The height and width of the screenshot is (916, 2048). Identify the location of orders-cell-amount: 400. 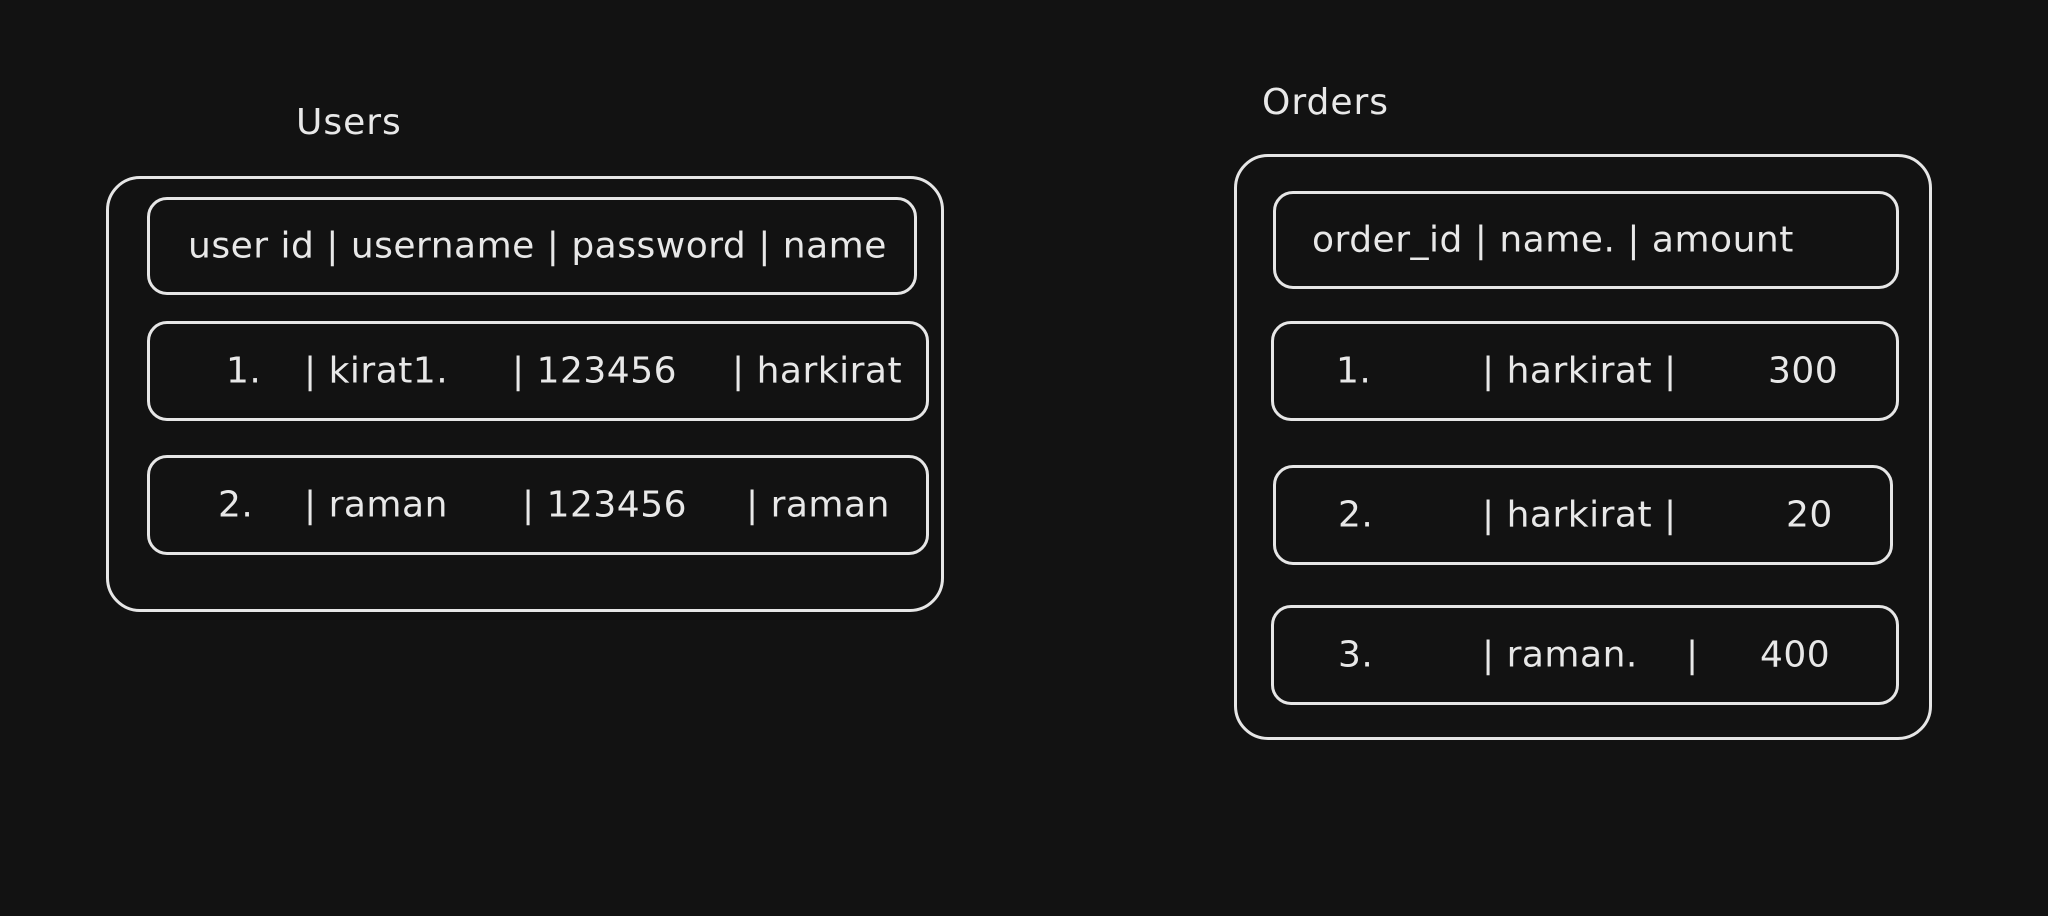
(1795, 655).